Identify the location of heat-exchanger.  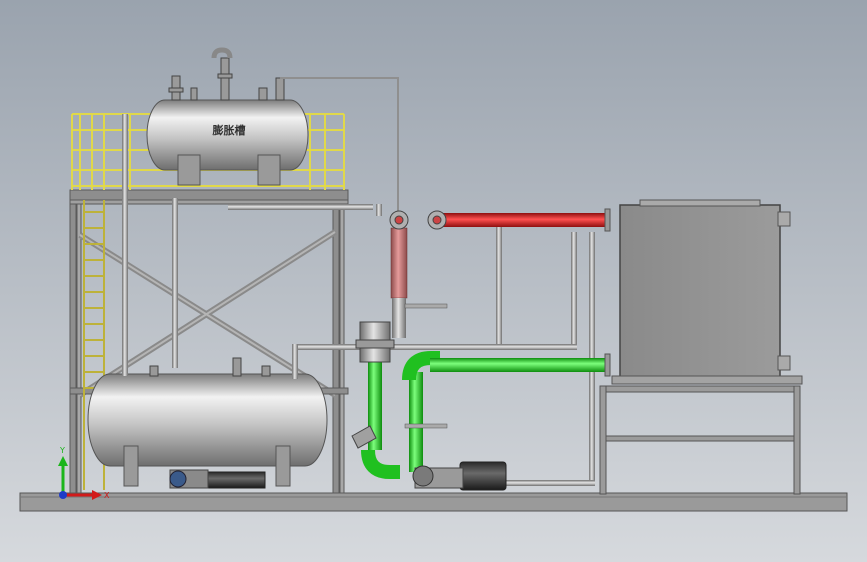
(707, 292).